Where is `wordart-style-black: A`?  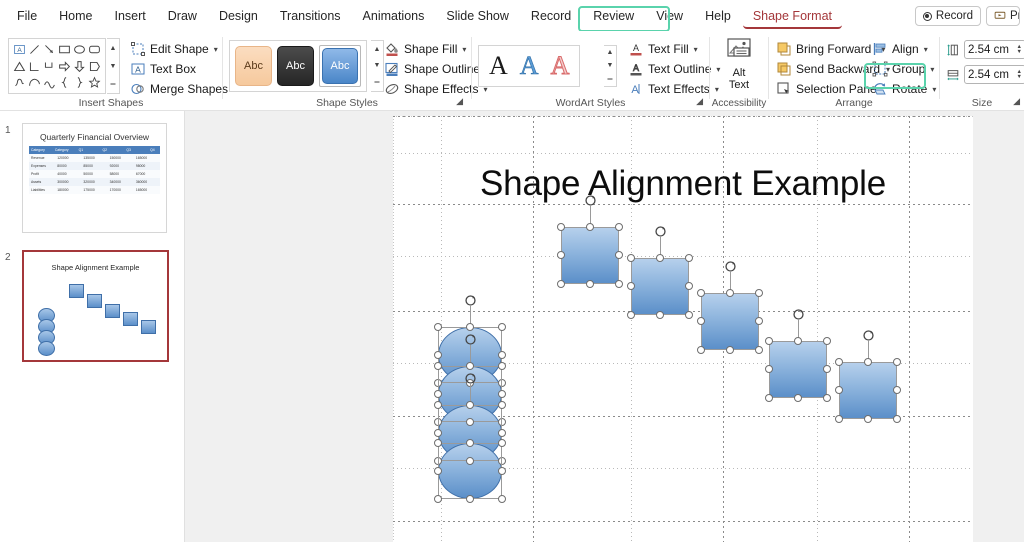
wordart-style-black: A is located at coordinates (498, 66).